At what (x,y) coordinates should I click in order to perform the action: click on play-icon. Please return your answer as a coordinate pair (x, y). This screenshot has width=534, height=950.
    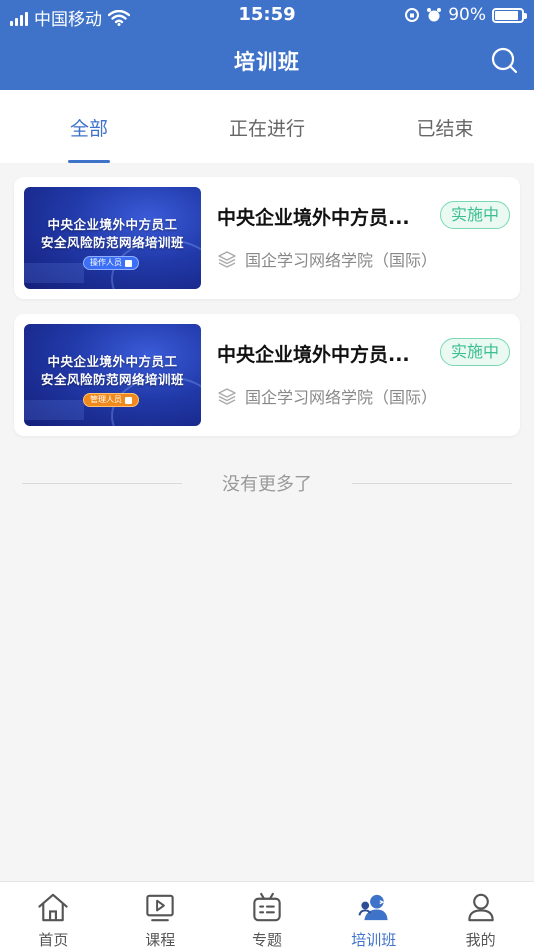
    Looking at the image, I should click on (160, 908).